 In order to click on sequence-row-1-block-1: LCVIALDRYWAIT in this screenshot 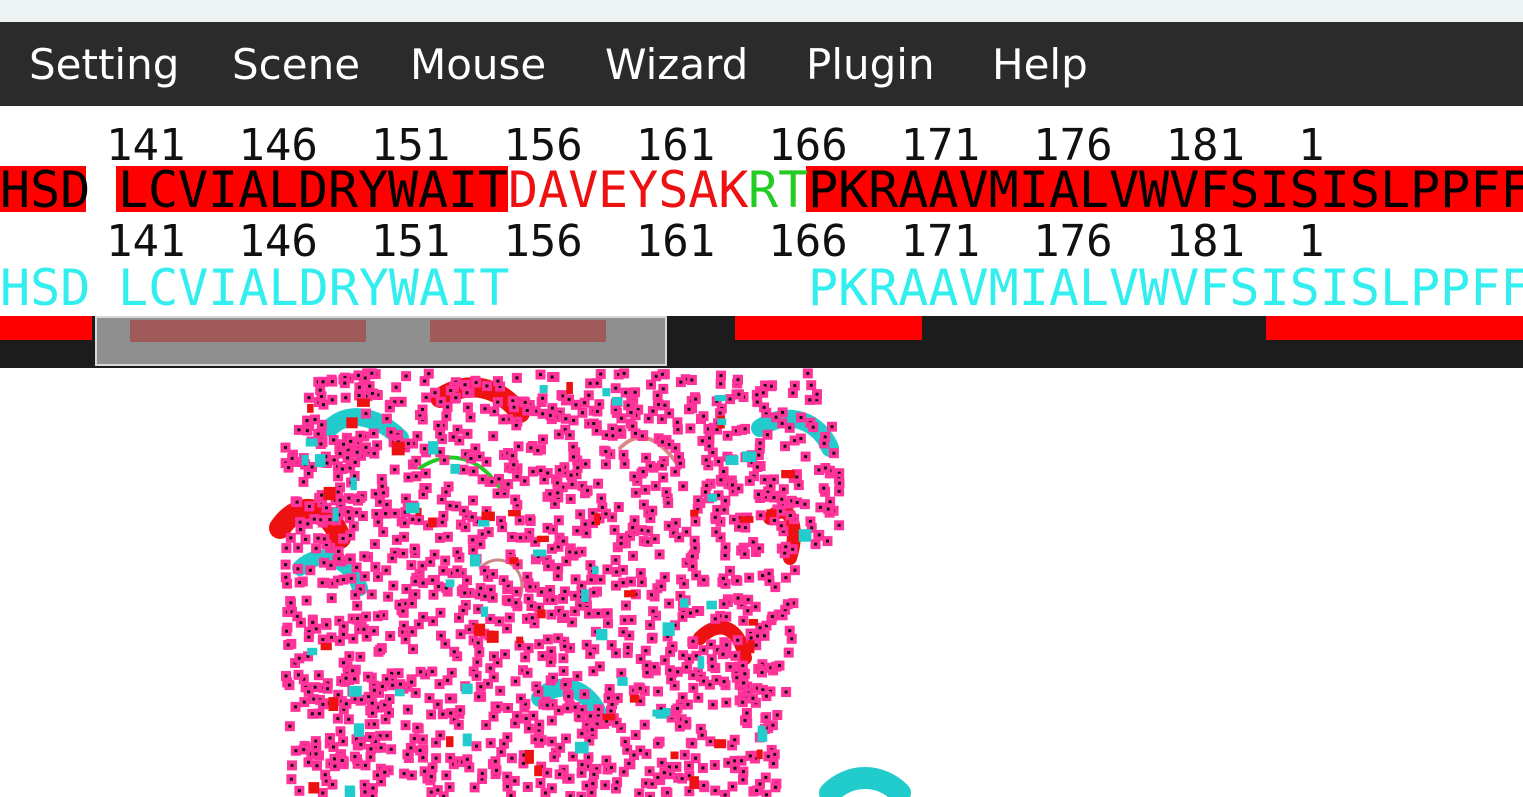, I will do `click(313, 190)`.